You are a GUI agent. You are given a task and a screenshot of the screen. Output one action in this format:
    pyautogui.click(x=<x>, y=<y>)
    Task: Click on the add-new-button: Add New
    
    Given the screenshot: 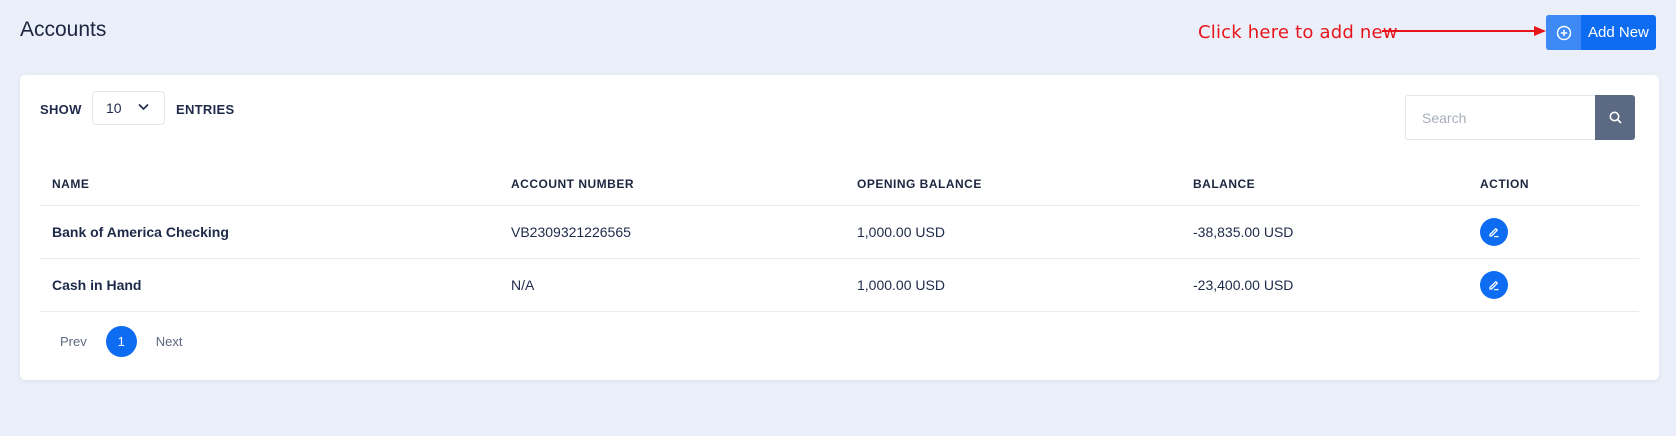 What is the action you would take?
    pyautogui.click(x=1601, y=32)
    